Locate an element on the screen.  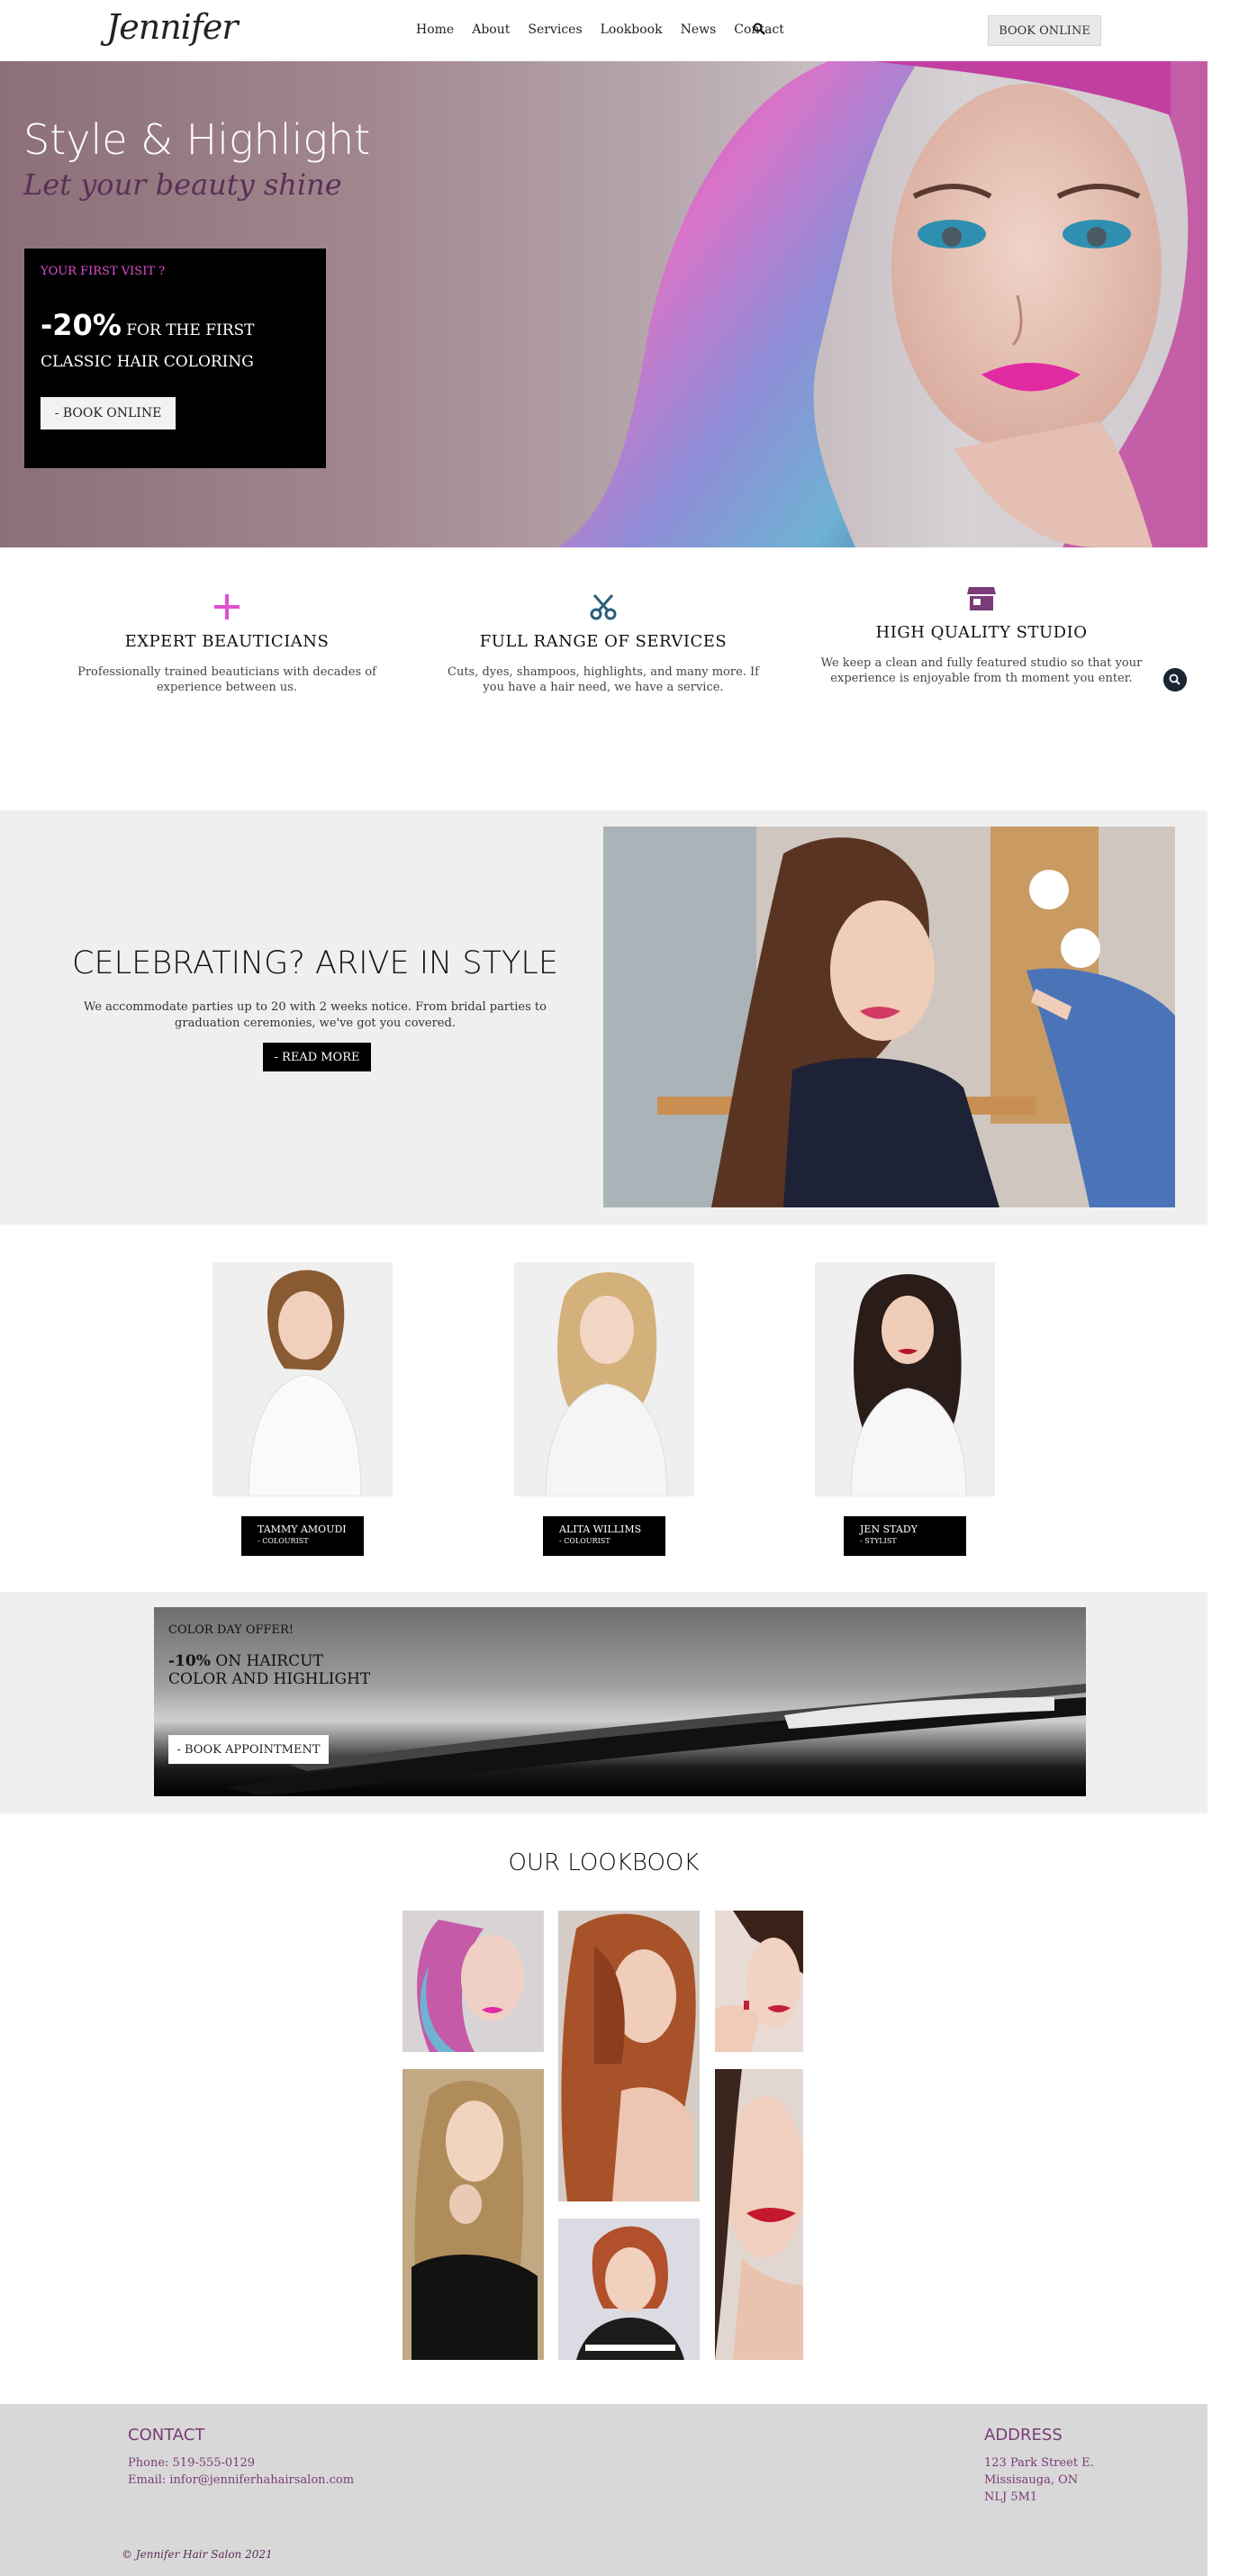
team-member-tag: JEN STADY - STYLIST is located at coordinates (905, 1536).